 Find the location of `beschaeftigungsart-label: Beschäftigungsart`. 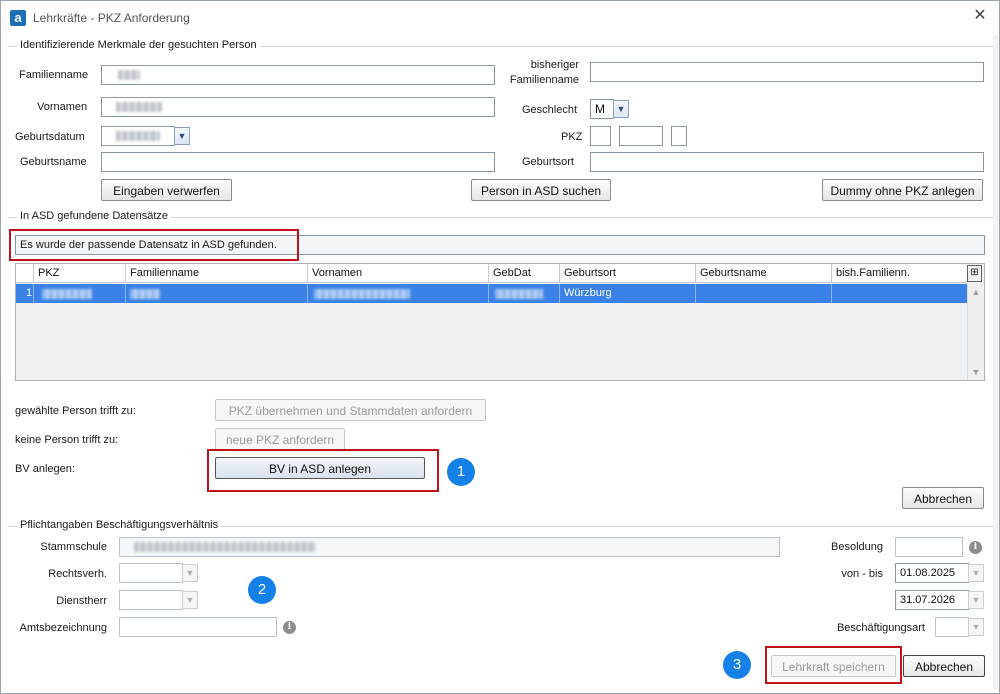

beschaeftigungsart-label: Beschäftigungsart is located at coordinates (880, 628).